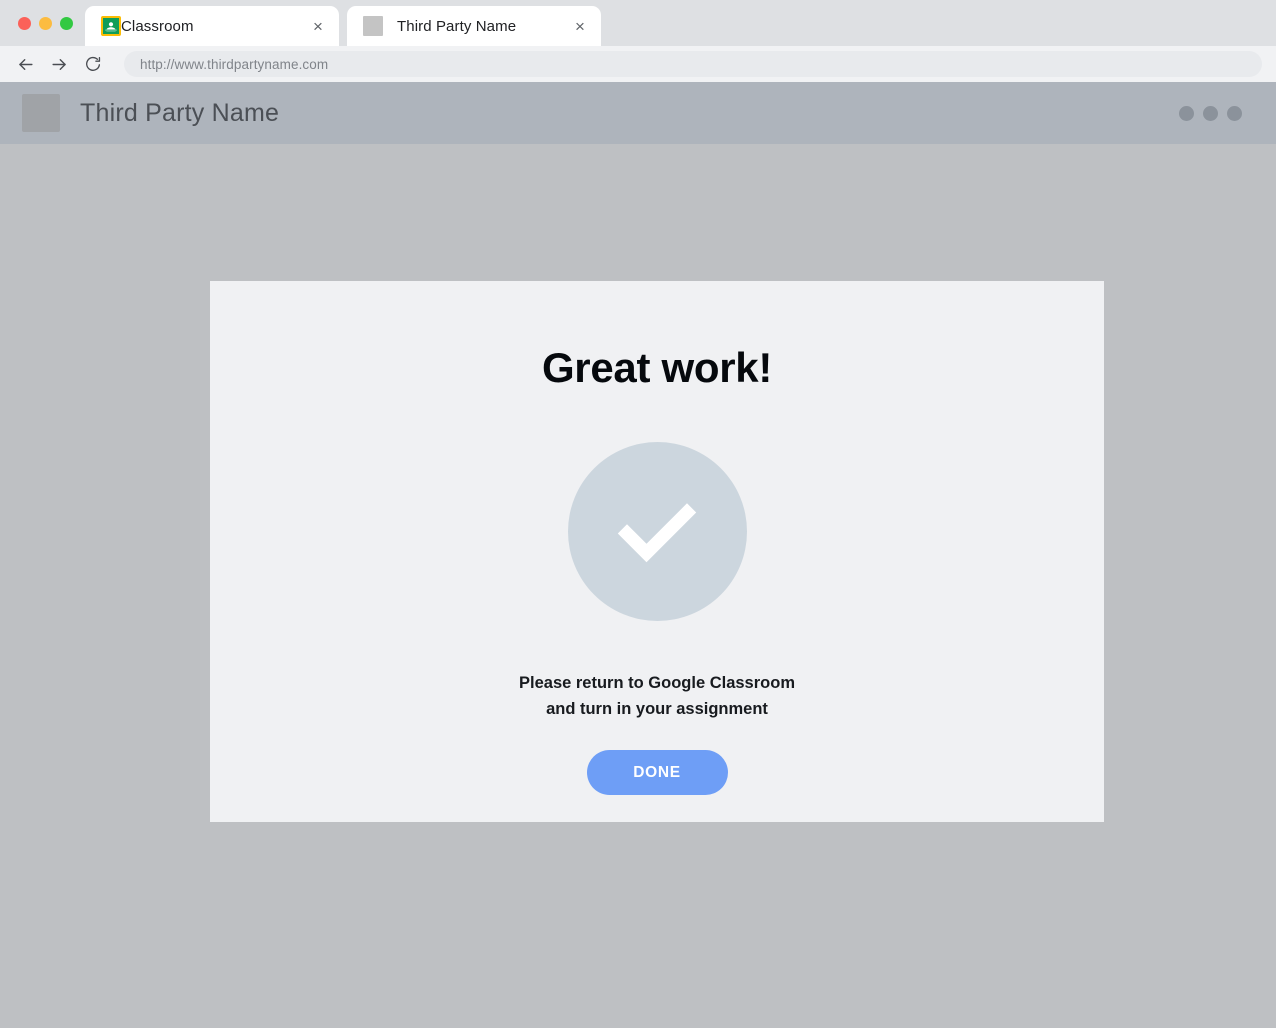 Image resolution: width=1276 pixels, height=1028 pixels. Describe the element at coordinates (25, 64) in the screenshot. I see `back-icon` at that location.